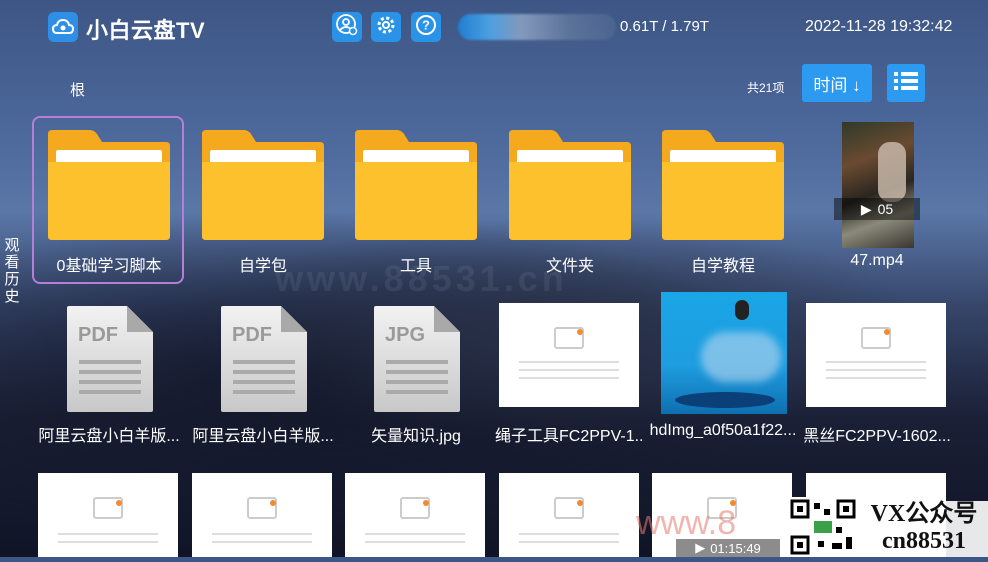 The image size is (988, 562). Describe the element at coordinates (405, 335) in the screenshot. I see `file-type-badge: JPG` at that location.